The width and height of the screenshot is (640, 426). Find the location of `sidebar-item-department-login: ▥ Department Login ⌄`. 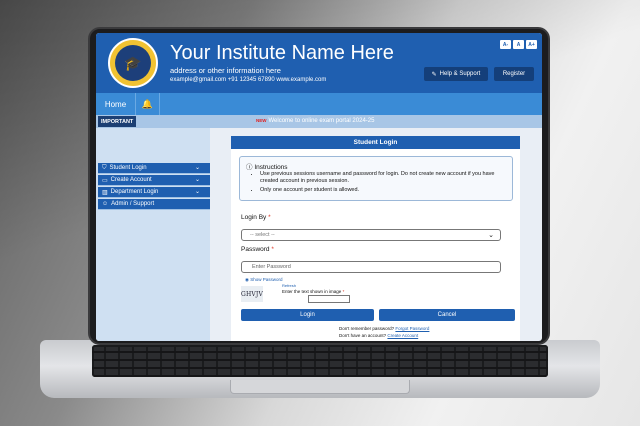

sidebar-item-department-login: ▥ Department Login ⌄ is located at coordinates (154, 192).